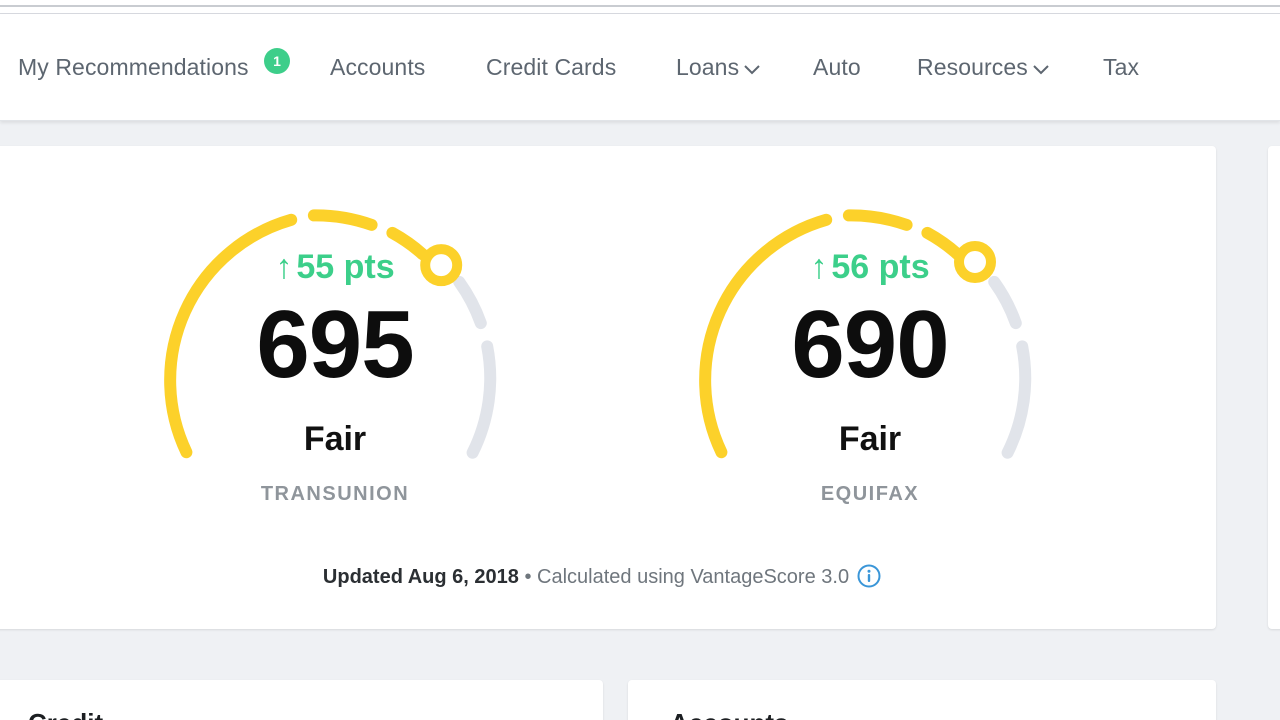 This screenshot has height=720, width=1280. What do you see at coordinates (708, 67) in the screenshot?
I see `nav-label: Loans` at bounding box center [708, 67].